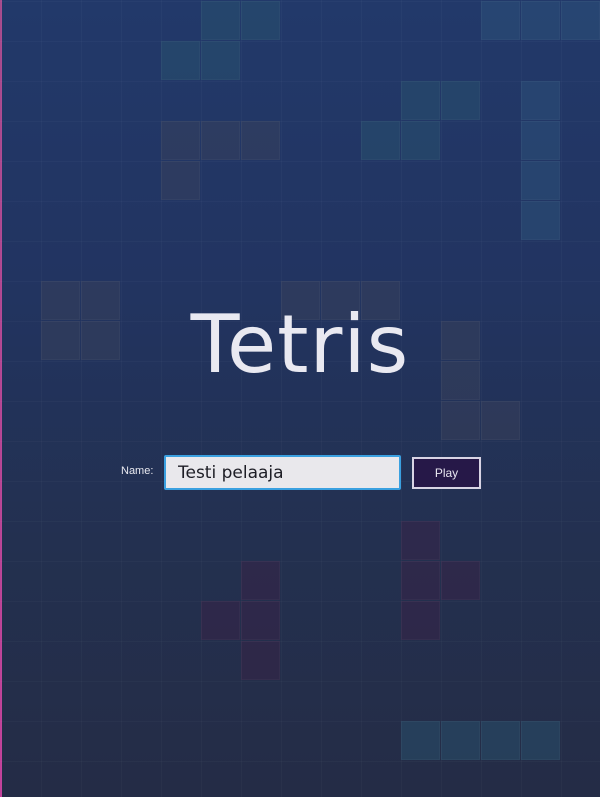  I want to click on name-label: Name:, so click(137, 471).